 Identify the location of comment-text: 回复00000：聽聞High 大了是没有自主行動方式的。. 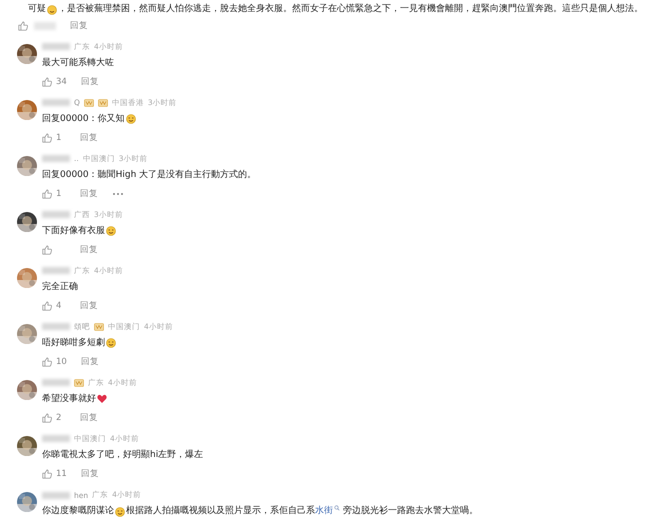
(149, 175).